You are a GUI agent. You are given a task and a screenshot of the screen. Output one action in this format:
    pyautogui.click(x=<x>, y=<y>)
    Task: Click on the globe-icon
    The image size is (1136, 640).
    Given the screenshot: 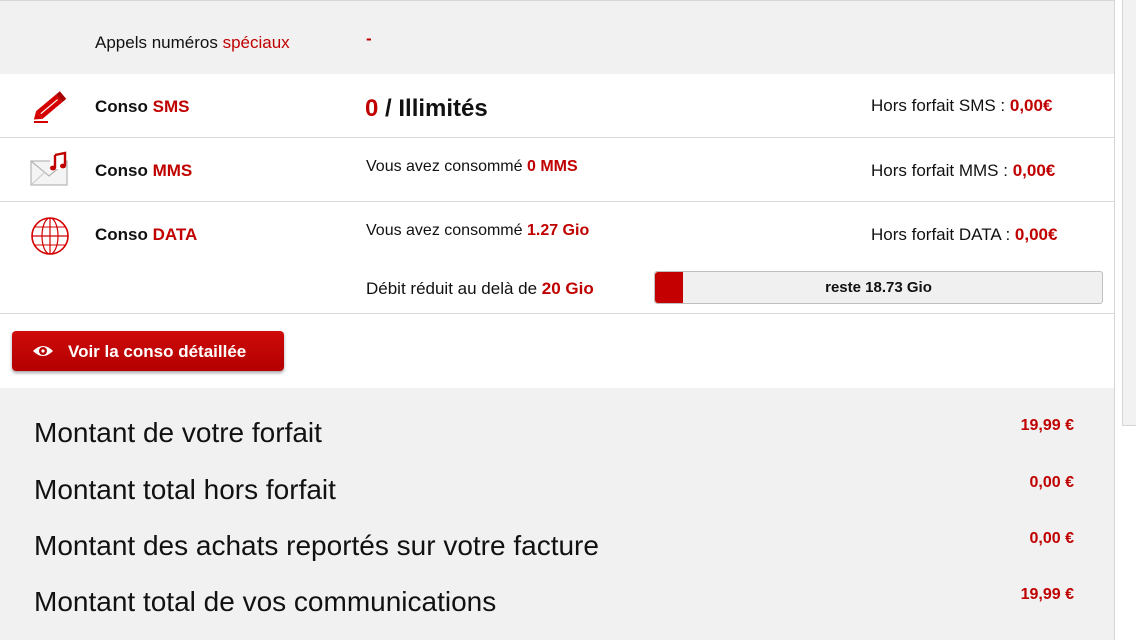 What is the action you would take?
    pyautogui.click(x=50, y=236)
    